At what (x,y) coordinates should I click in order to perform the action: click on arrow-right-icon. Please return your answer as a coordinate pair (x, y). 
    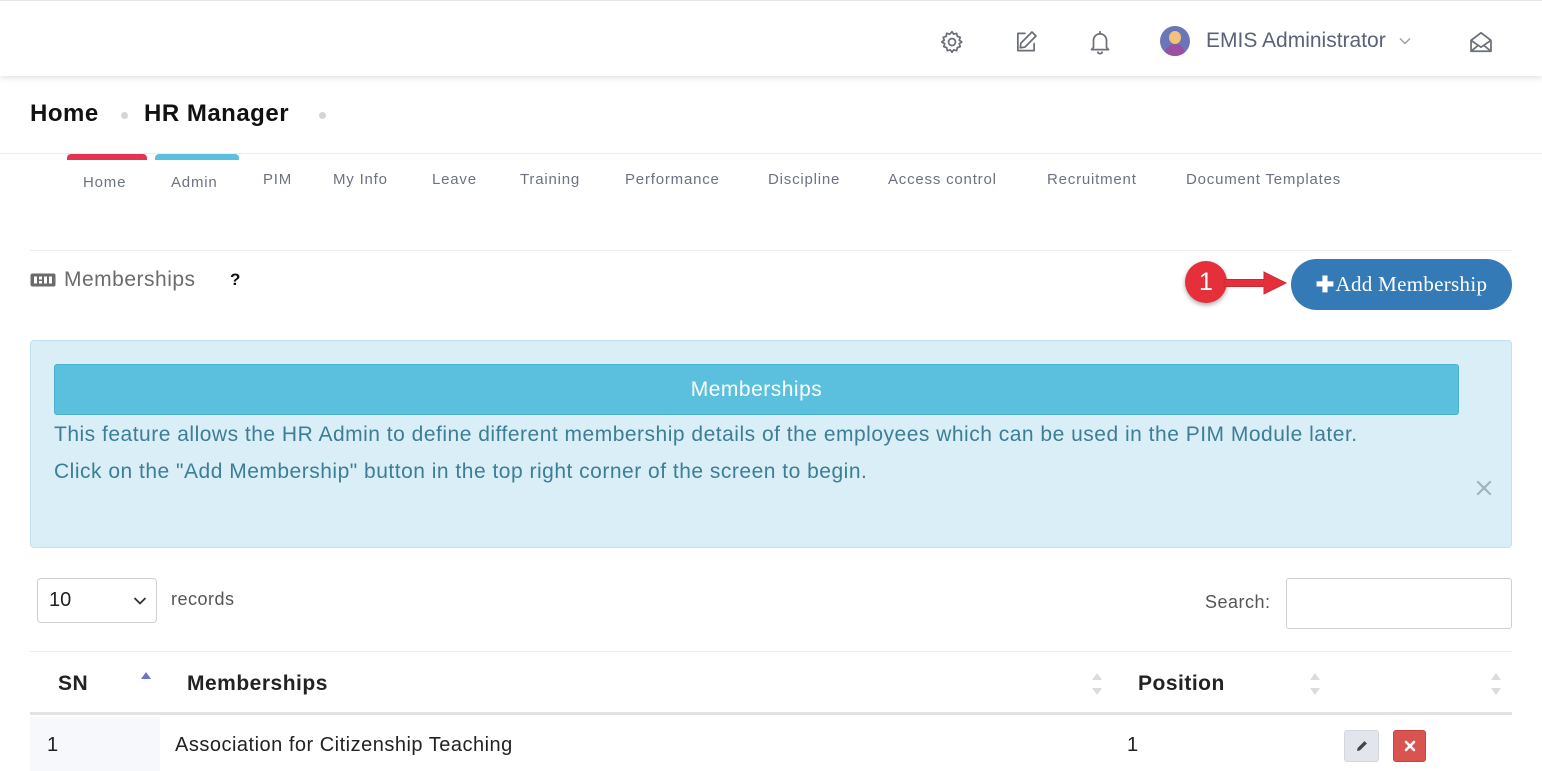
    Looking at the image, I should click on (1255, 283).